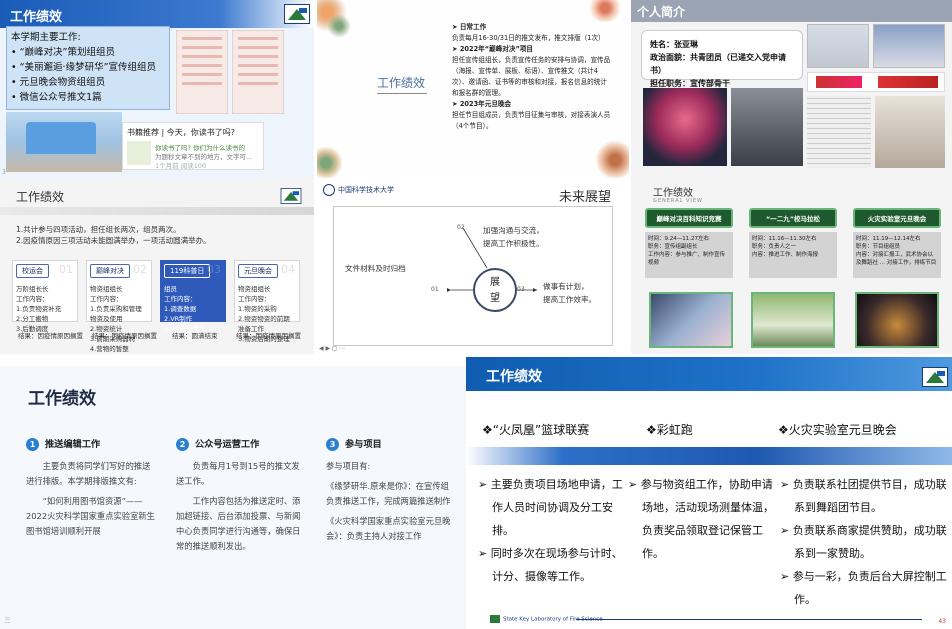  What do you see at coordinates (678, 201) in the screenshot?
I see `slide-subtitle: GENERAL VIEW` at bounding box center [678, 201].